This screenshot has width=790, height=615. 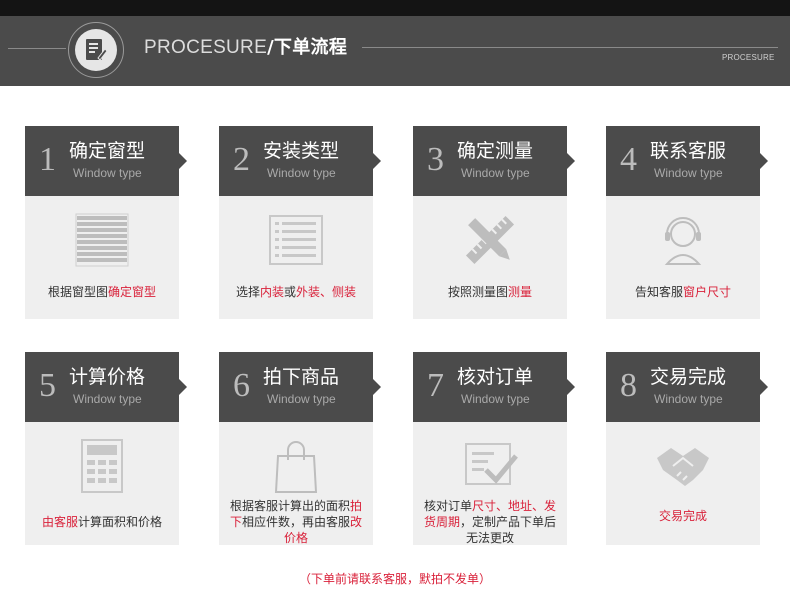 I want to click on description-text: 或, so click(x=290, y=292).